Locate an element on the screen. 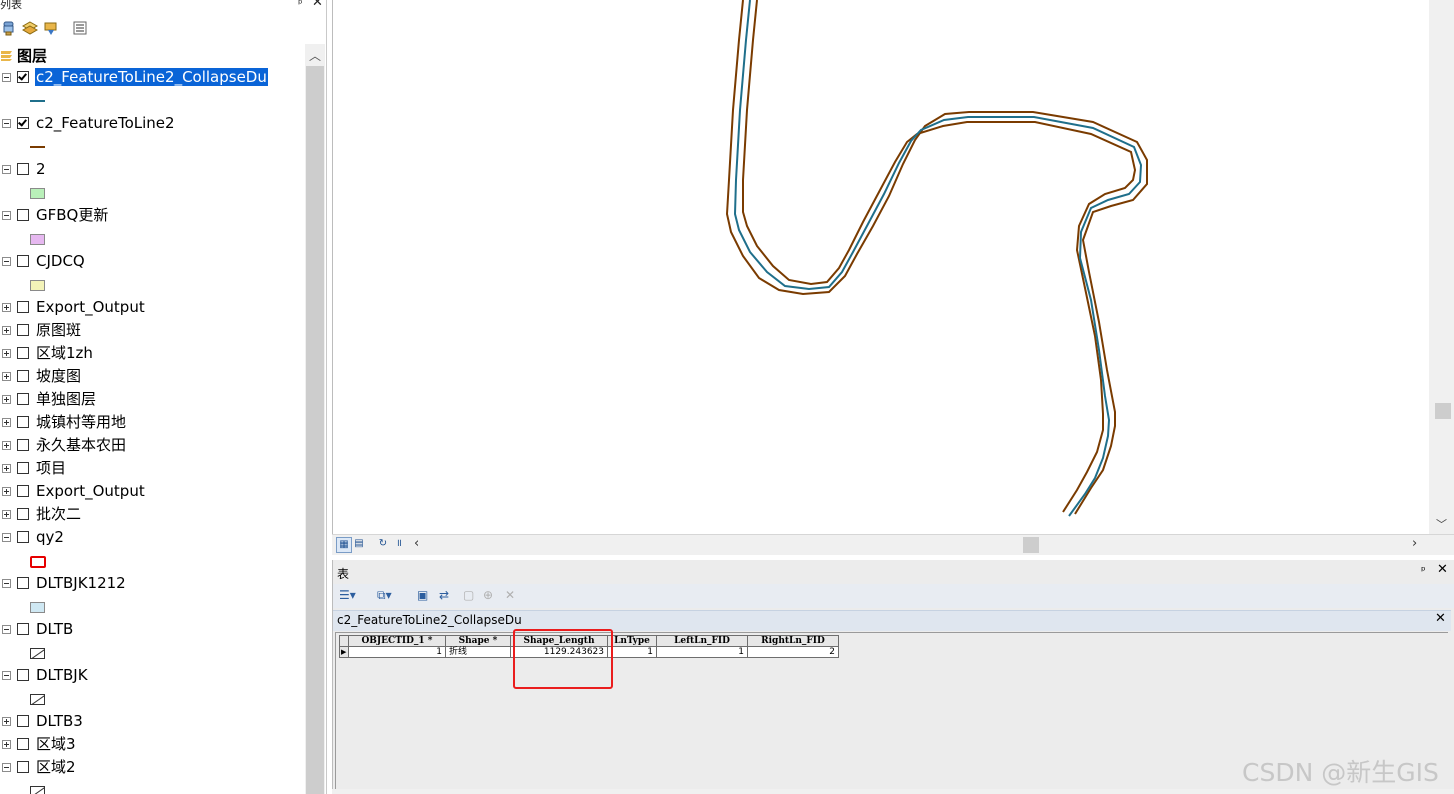  layer-label: 区域1zh is located at coordinates (64, 353).